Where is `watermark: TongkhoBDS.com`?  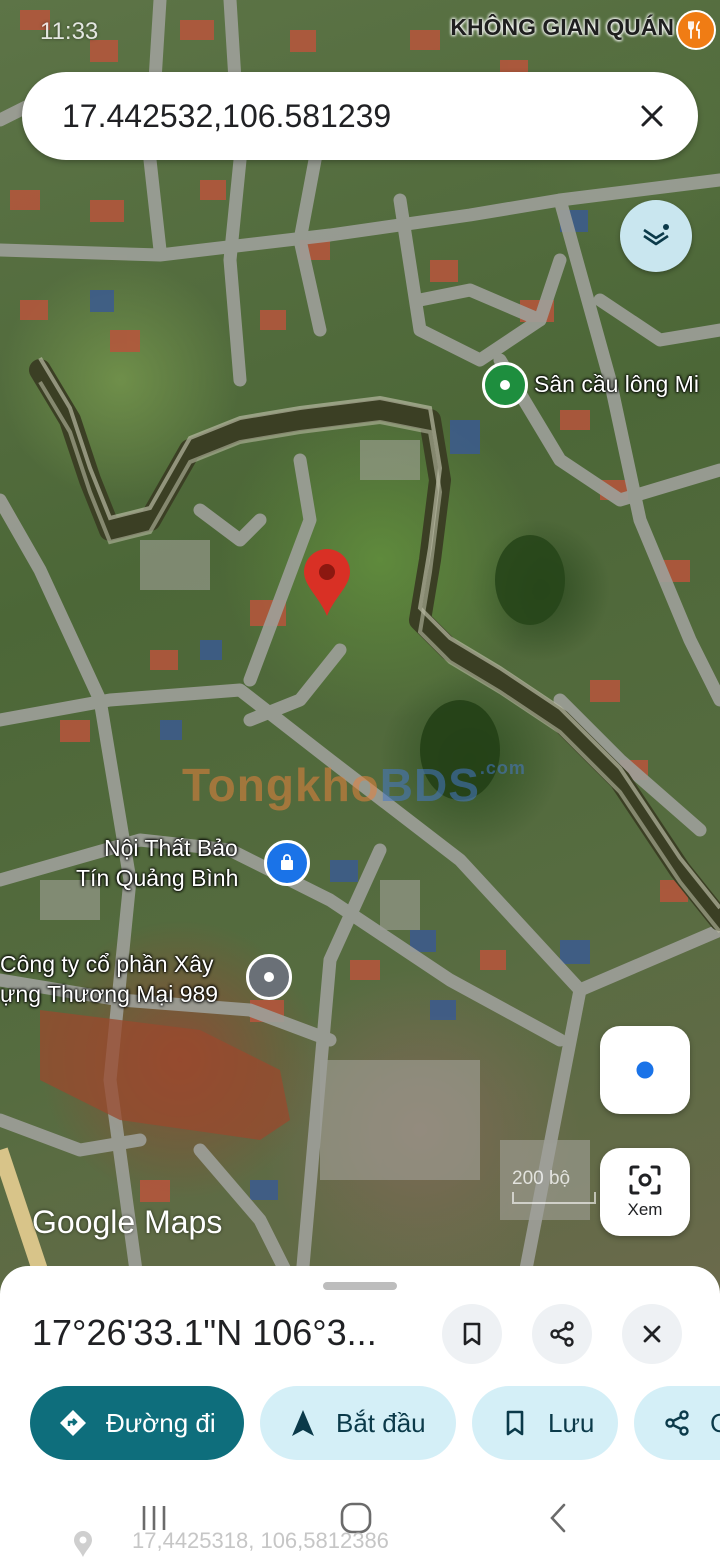
watermark: TongkhoBDS.com is located at coordinates (354, 784).